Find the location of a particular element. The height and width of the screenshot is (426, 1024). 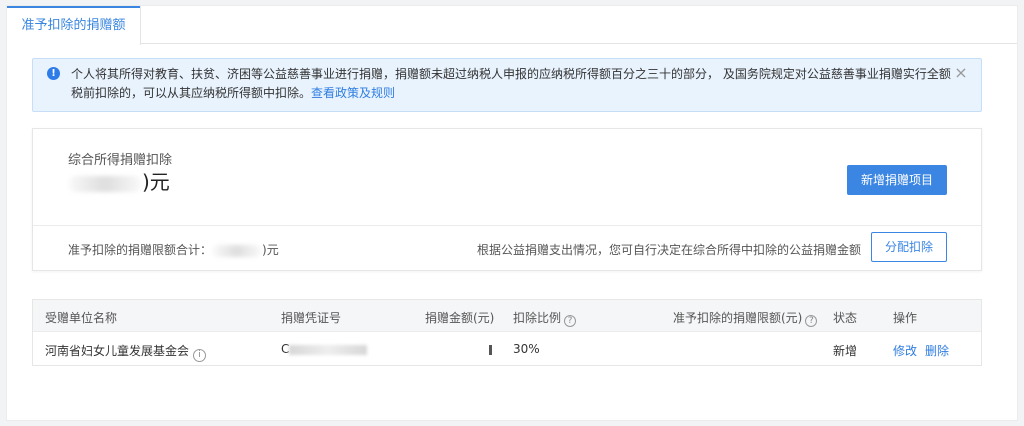

cell-amount is located at coordinates (490, 349).